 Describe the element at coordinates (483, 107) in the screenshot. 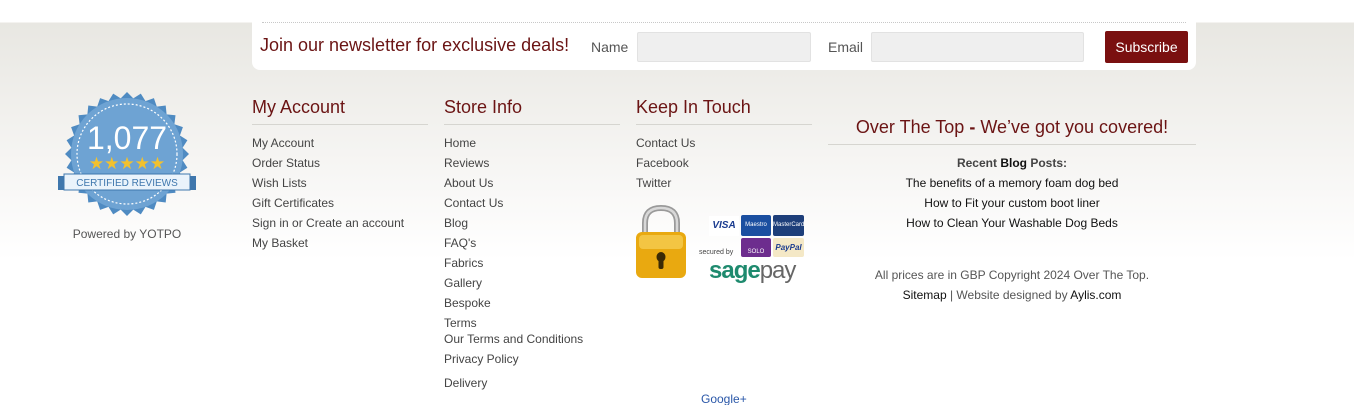

I see `store-info-title: Store Info` at that location.